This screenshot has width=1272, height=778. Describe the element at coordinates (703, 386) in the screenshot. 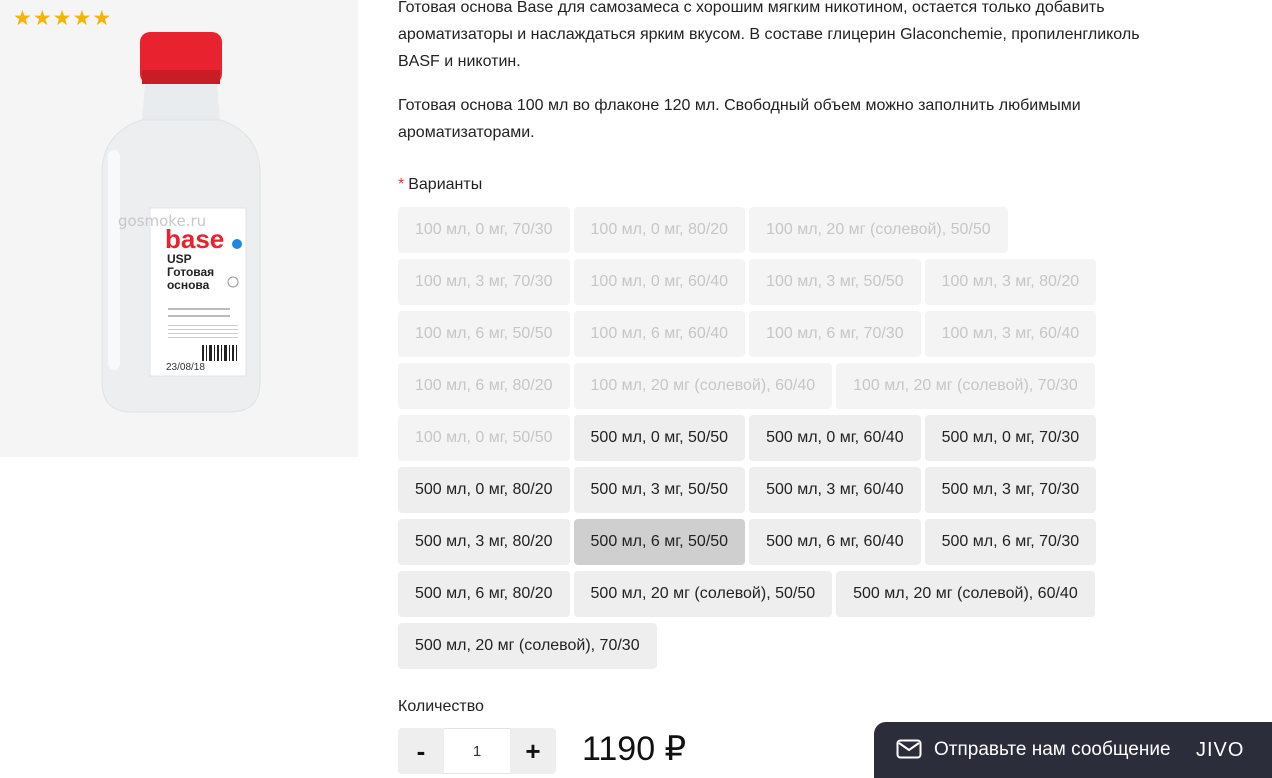

I see `variant-option: 100 мл, 20 мг (солевой), 60/40` at that location.